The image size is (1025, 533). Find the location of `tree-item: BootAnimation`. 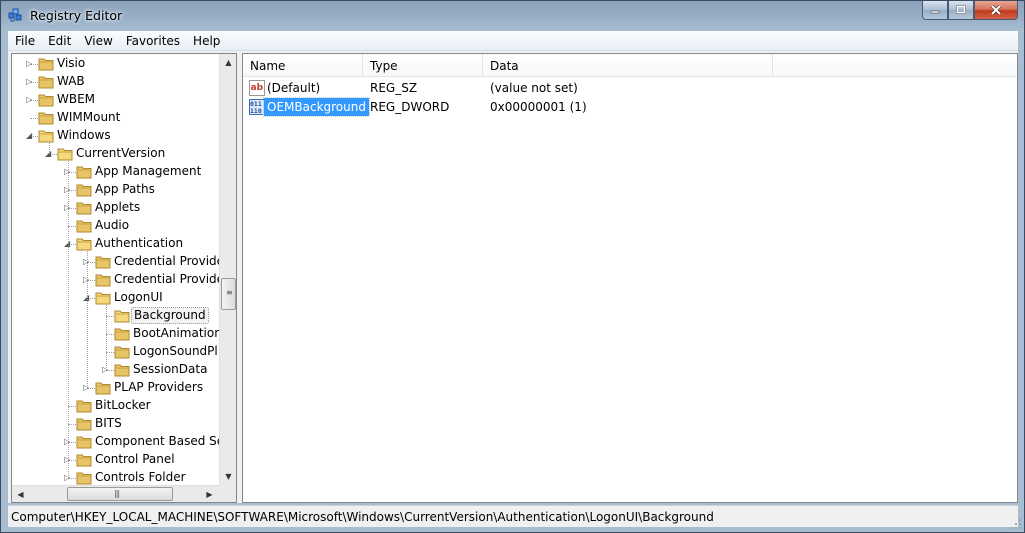

tree-item: BootAnimation is located at coordinates (116, 334).